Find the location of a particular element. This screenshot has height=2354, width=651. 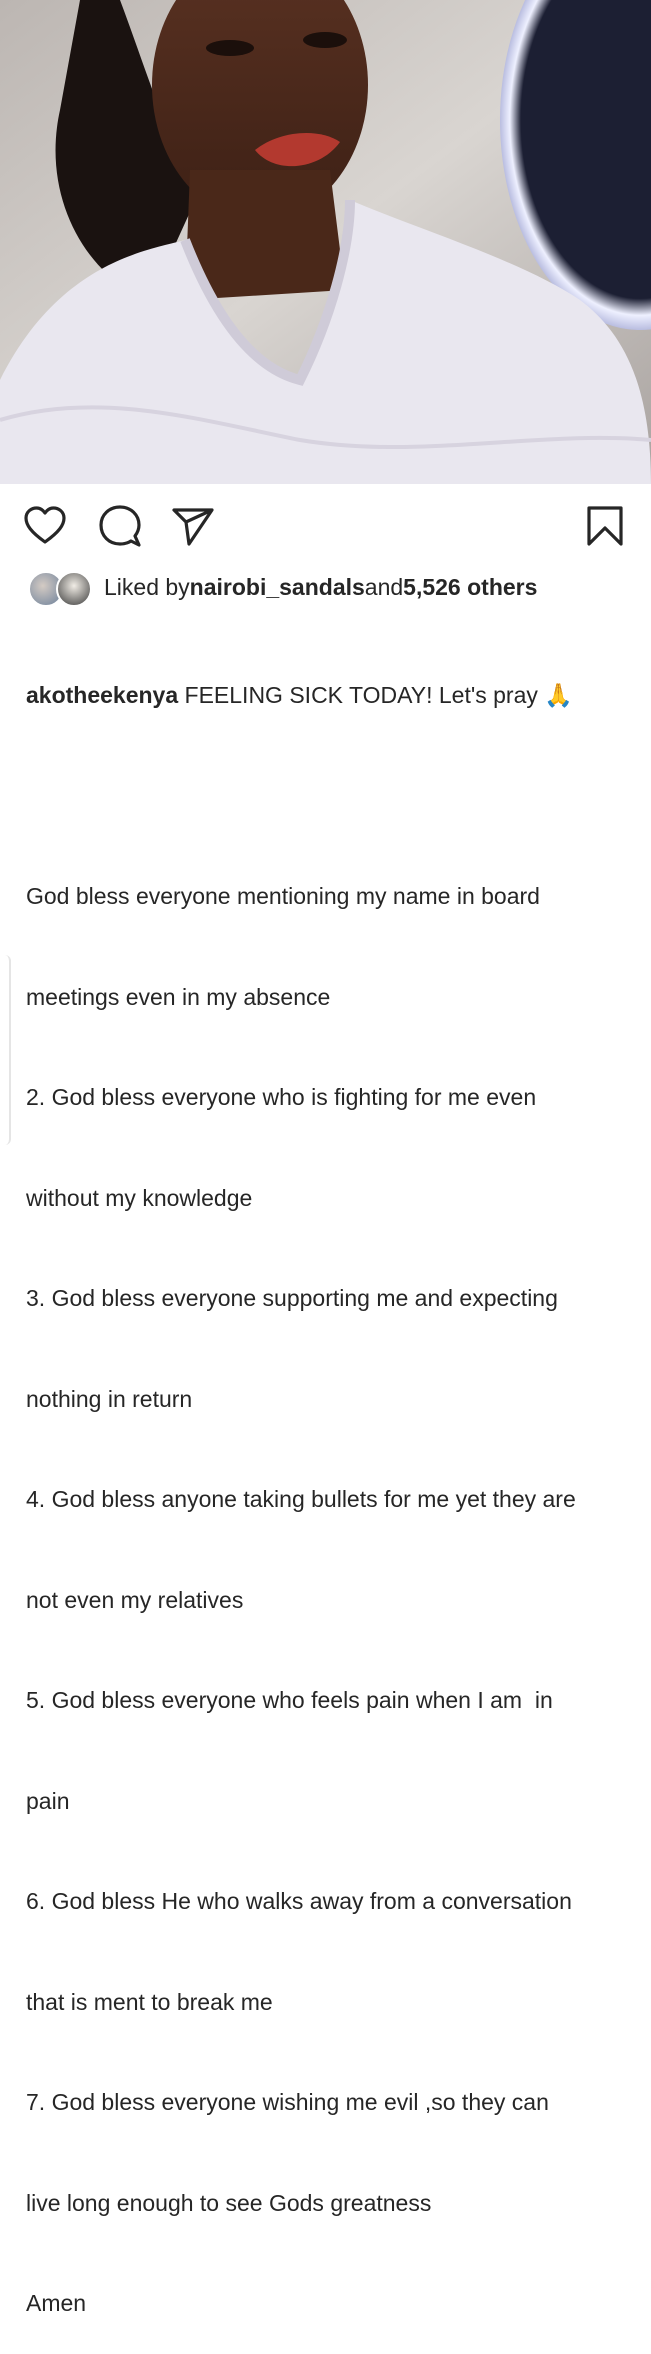

likes-prefix: Liked by is located at coordinates (147, 586).